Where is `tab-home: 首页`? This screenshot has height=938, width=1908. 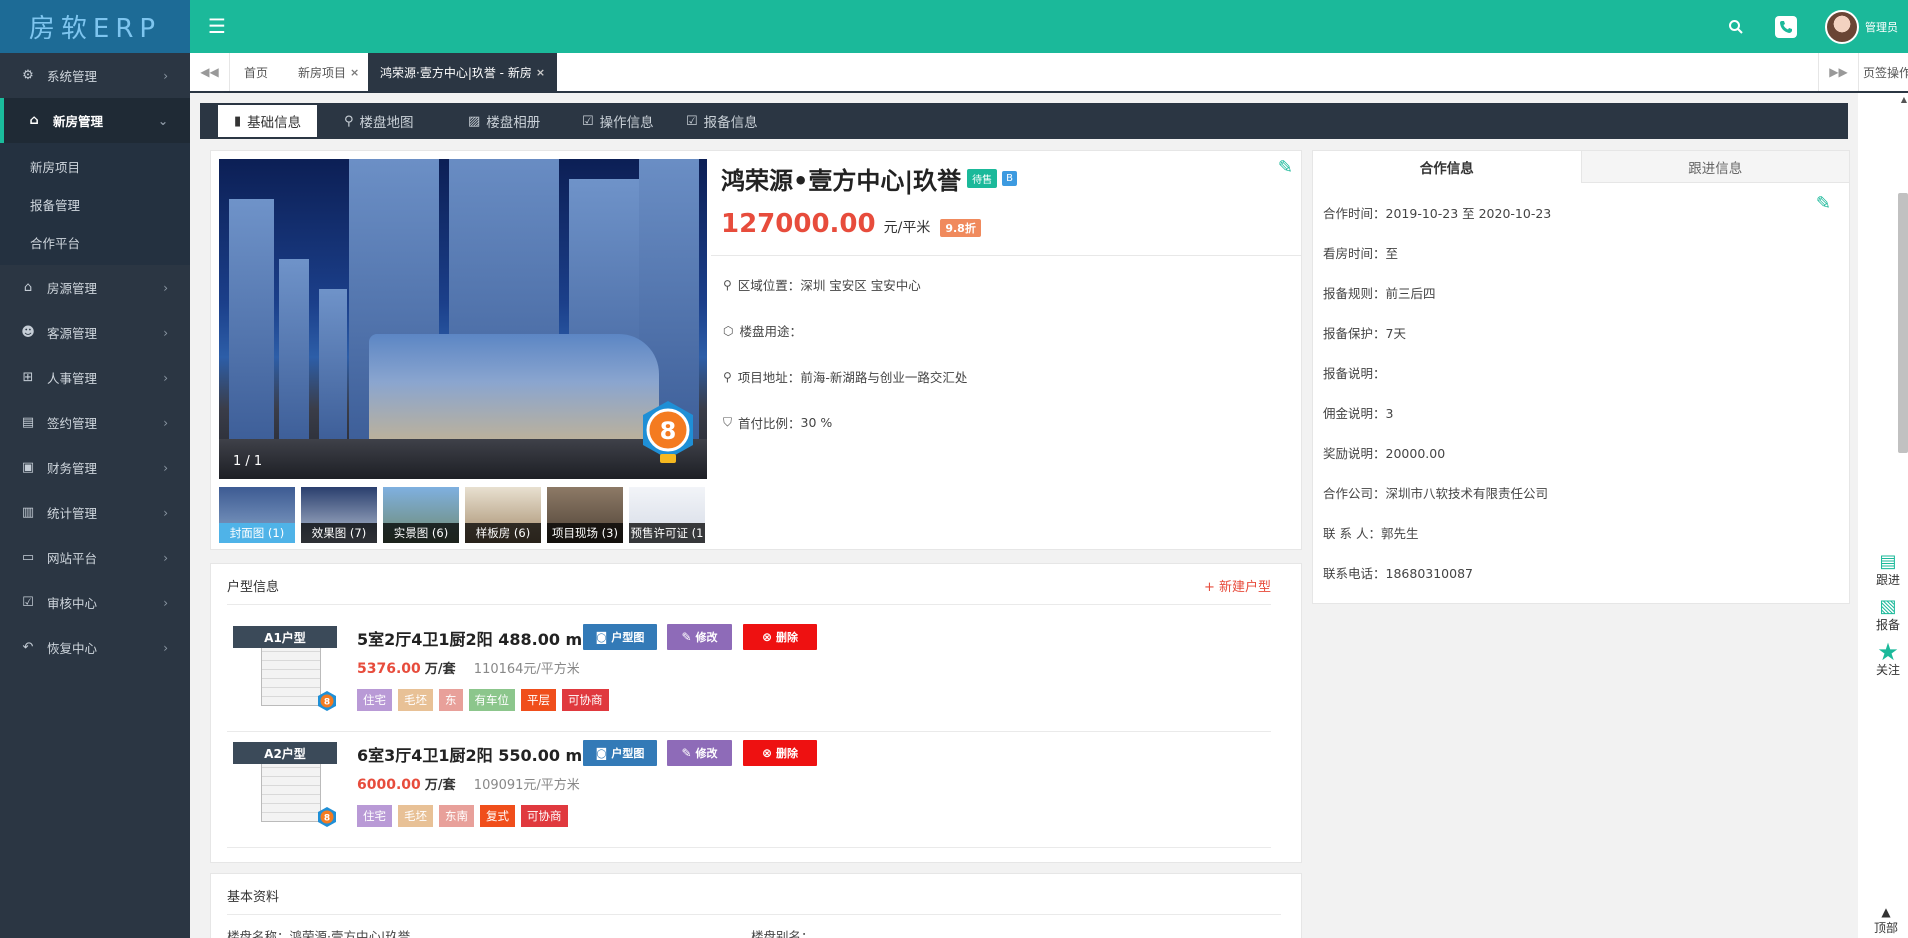 tab-home: 首页 is located at coordinates (256, 72).